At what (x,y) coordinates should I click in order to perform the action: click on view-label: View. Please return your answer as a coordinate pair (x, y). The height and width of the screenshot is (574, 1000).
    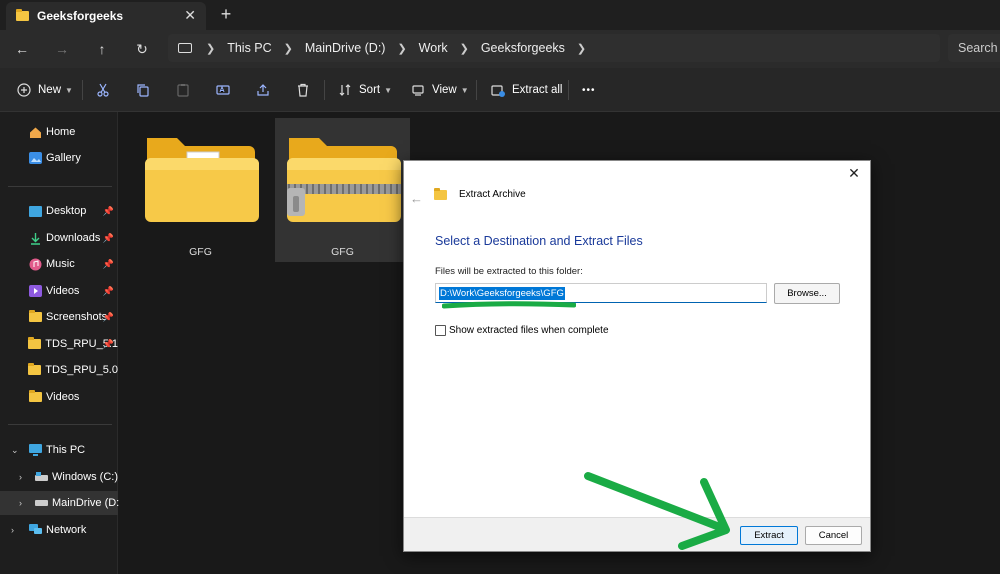
    Looking at the image, I should click on (444, 90).